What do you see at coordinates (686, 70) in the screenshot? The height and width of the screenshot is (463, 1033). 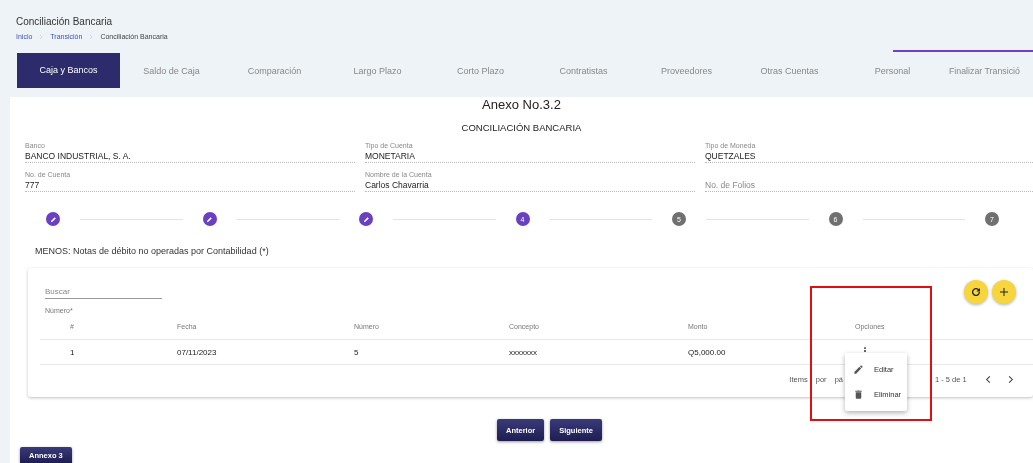 I see `tab: Proveedores` at bounding box center [686, 70].